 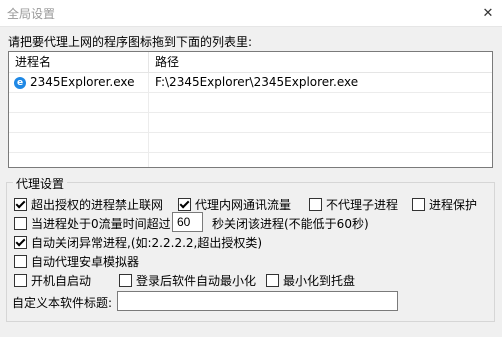 I want to click on checkbox-label: 代理内网通讯流量, so click(x=243, y=205).